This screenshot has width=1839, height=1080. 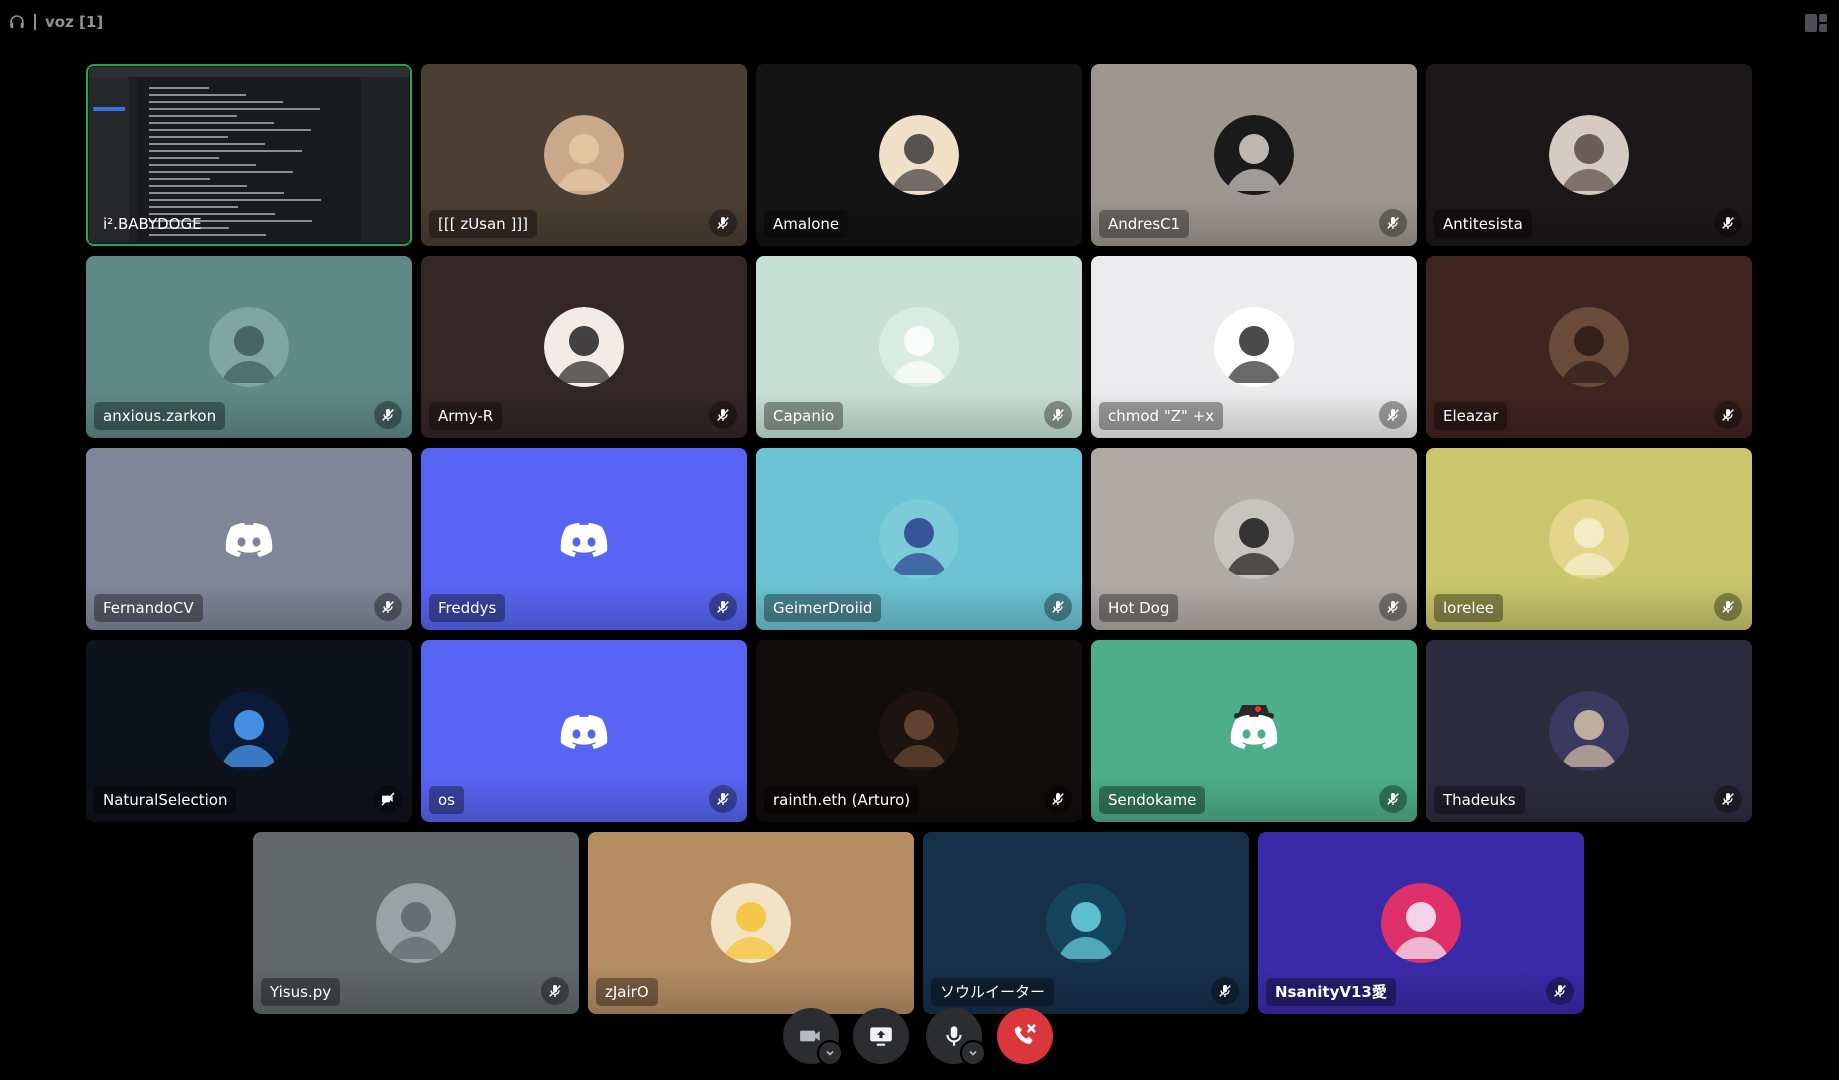 What do you see at coordinates (165, 800) in the screenshot?
I see `participant-name: NaturalSelection` at bounding box center [165, 800].